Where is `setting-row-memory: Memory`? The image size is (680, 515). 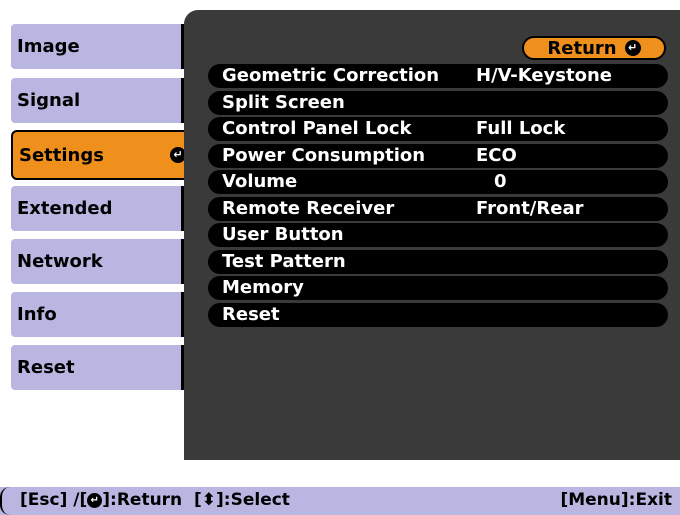
setting-row-memory: Memory is located at coordinates (438, 288).